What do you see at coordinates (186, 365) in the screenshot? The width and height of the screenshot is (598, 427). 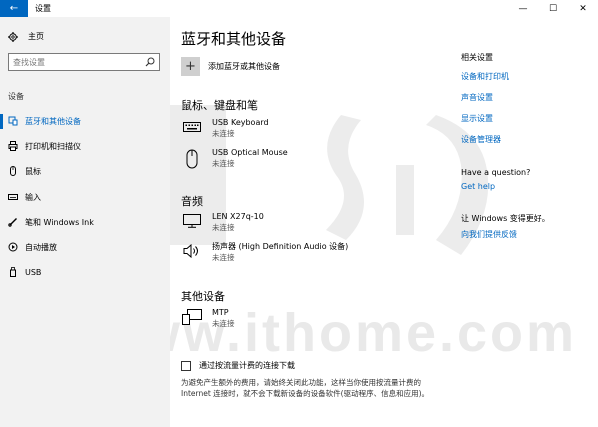 I see `metered-download-checkbox` at bounding box center [186, 365].